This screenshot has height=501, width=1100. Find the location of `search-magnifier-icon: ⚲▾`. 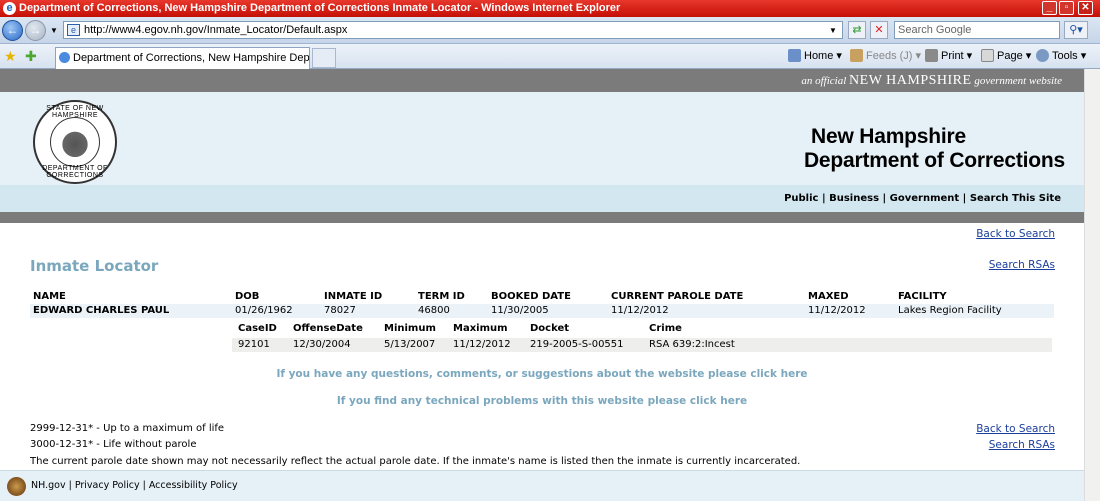

search-magnifier-icon: ⚲▾ is located at coordinates (1076, 30).